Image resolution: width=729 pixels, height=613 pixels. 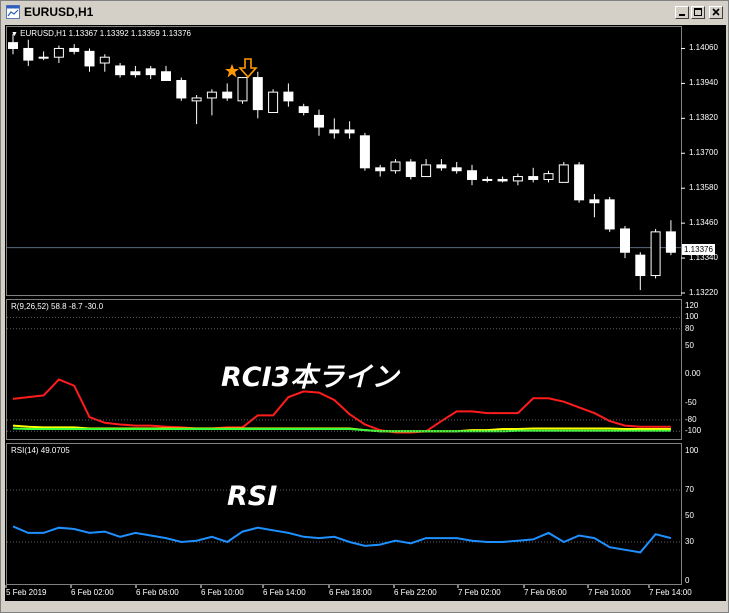 I want to click on rci-label: RCI3本ライン, so click(x=310, y=377).